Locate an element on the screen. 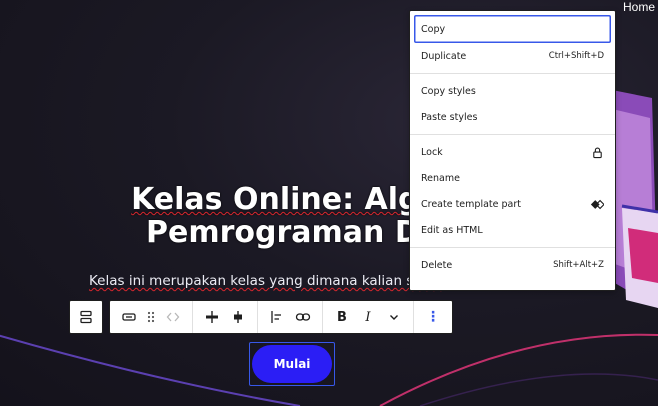 This screenshot has width=658, height=406. menu-item-label: Lock is located at coordinates (432, 152).